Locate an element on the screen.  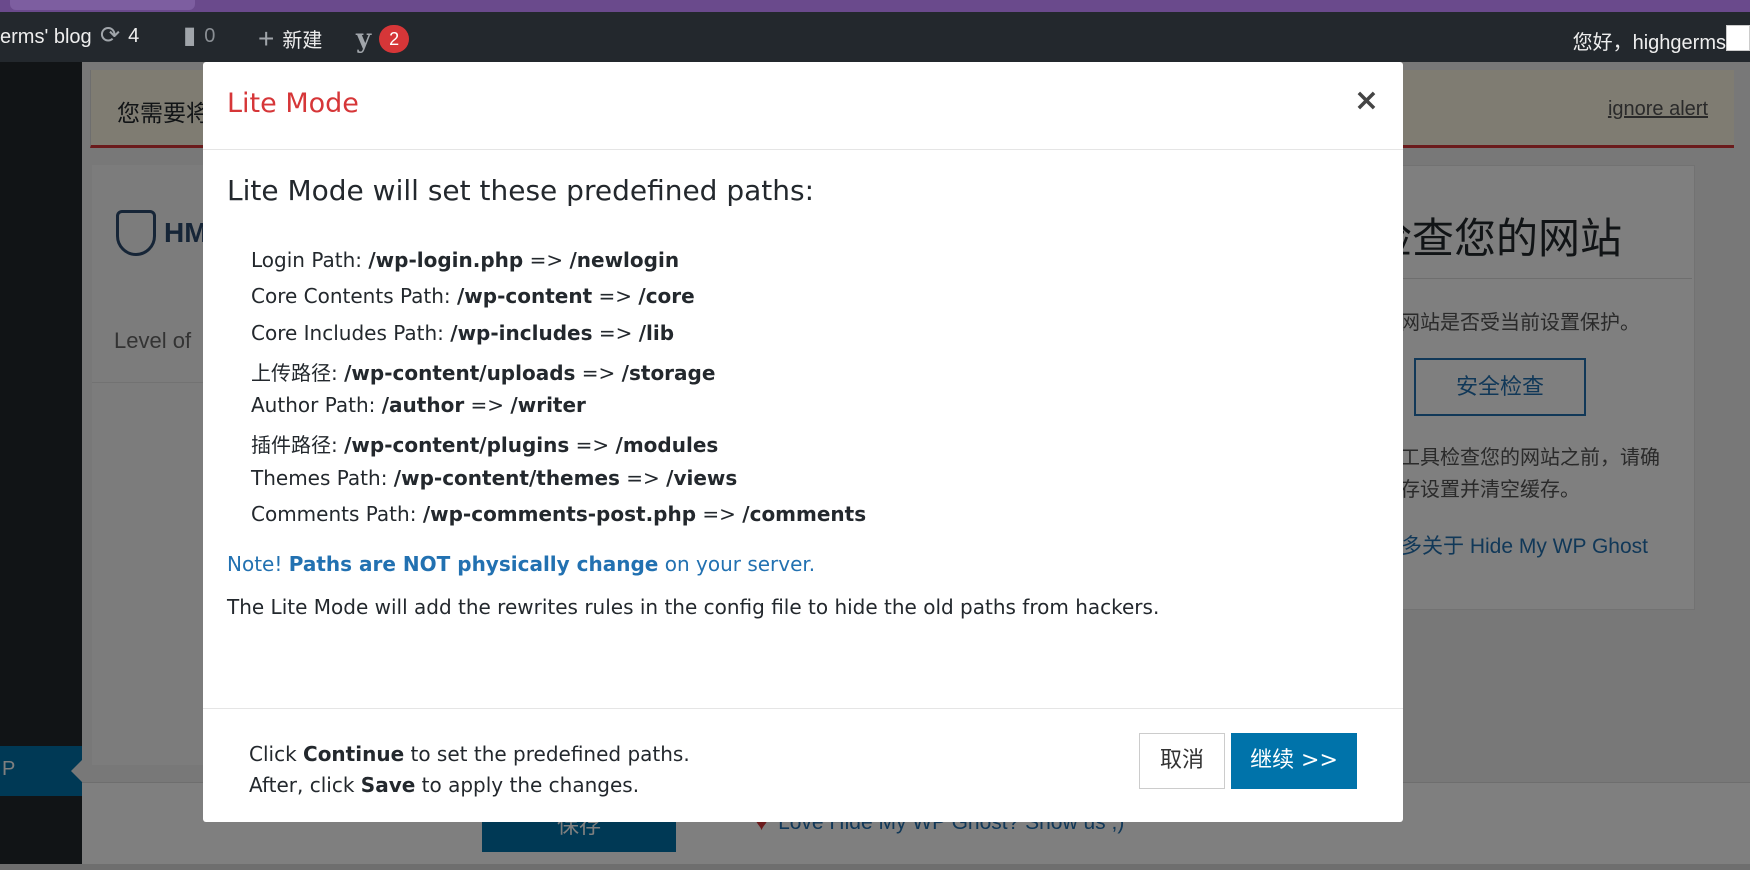
path-label: Core Includes Path: is located at coordinates (347, 333).